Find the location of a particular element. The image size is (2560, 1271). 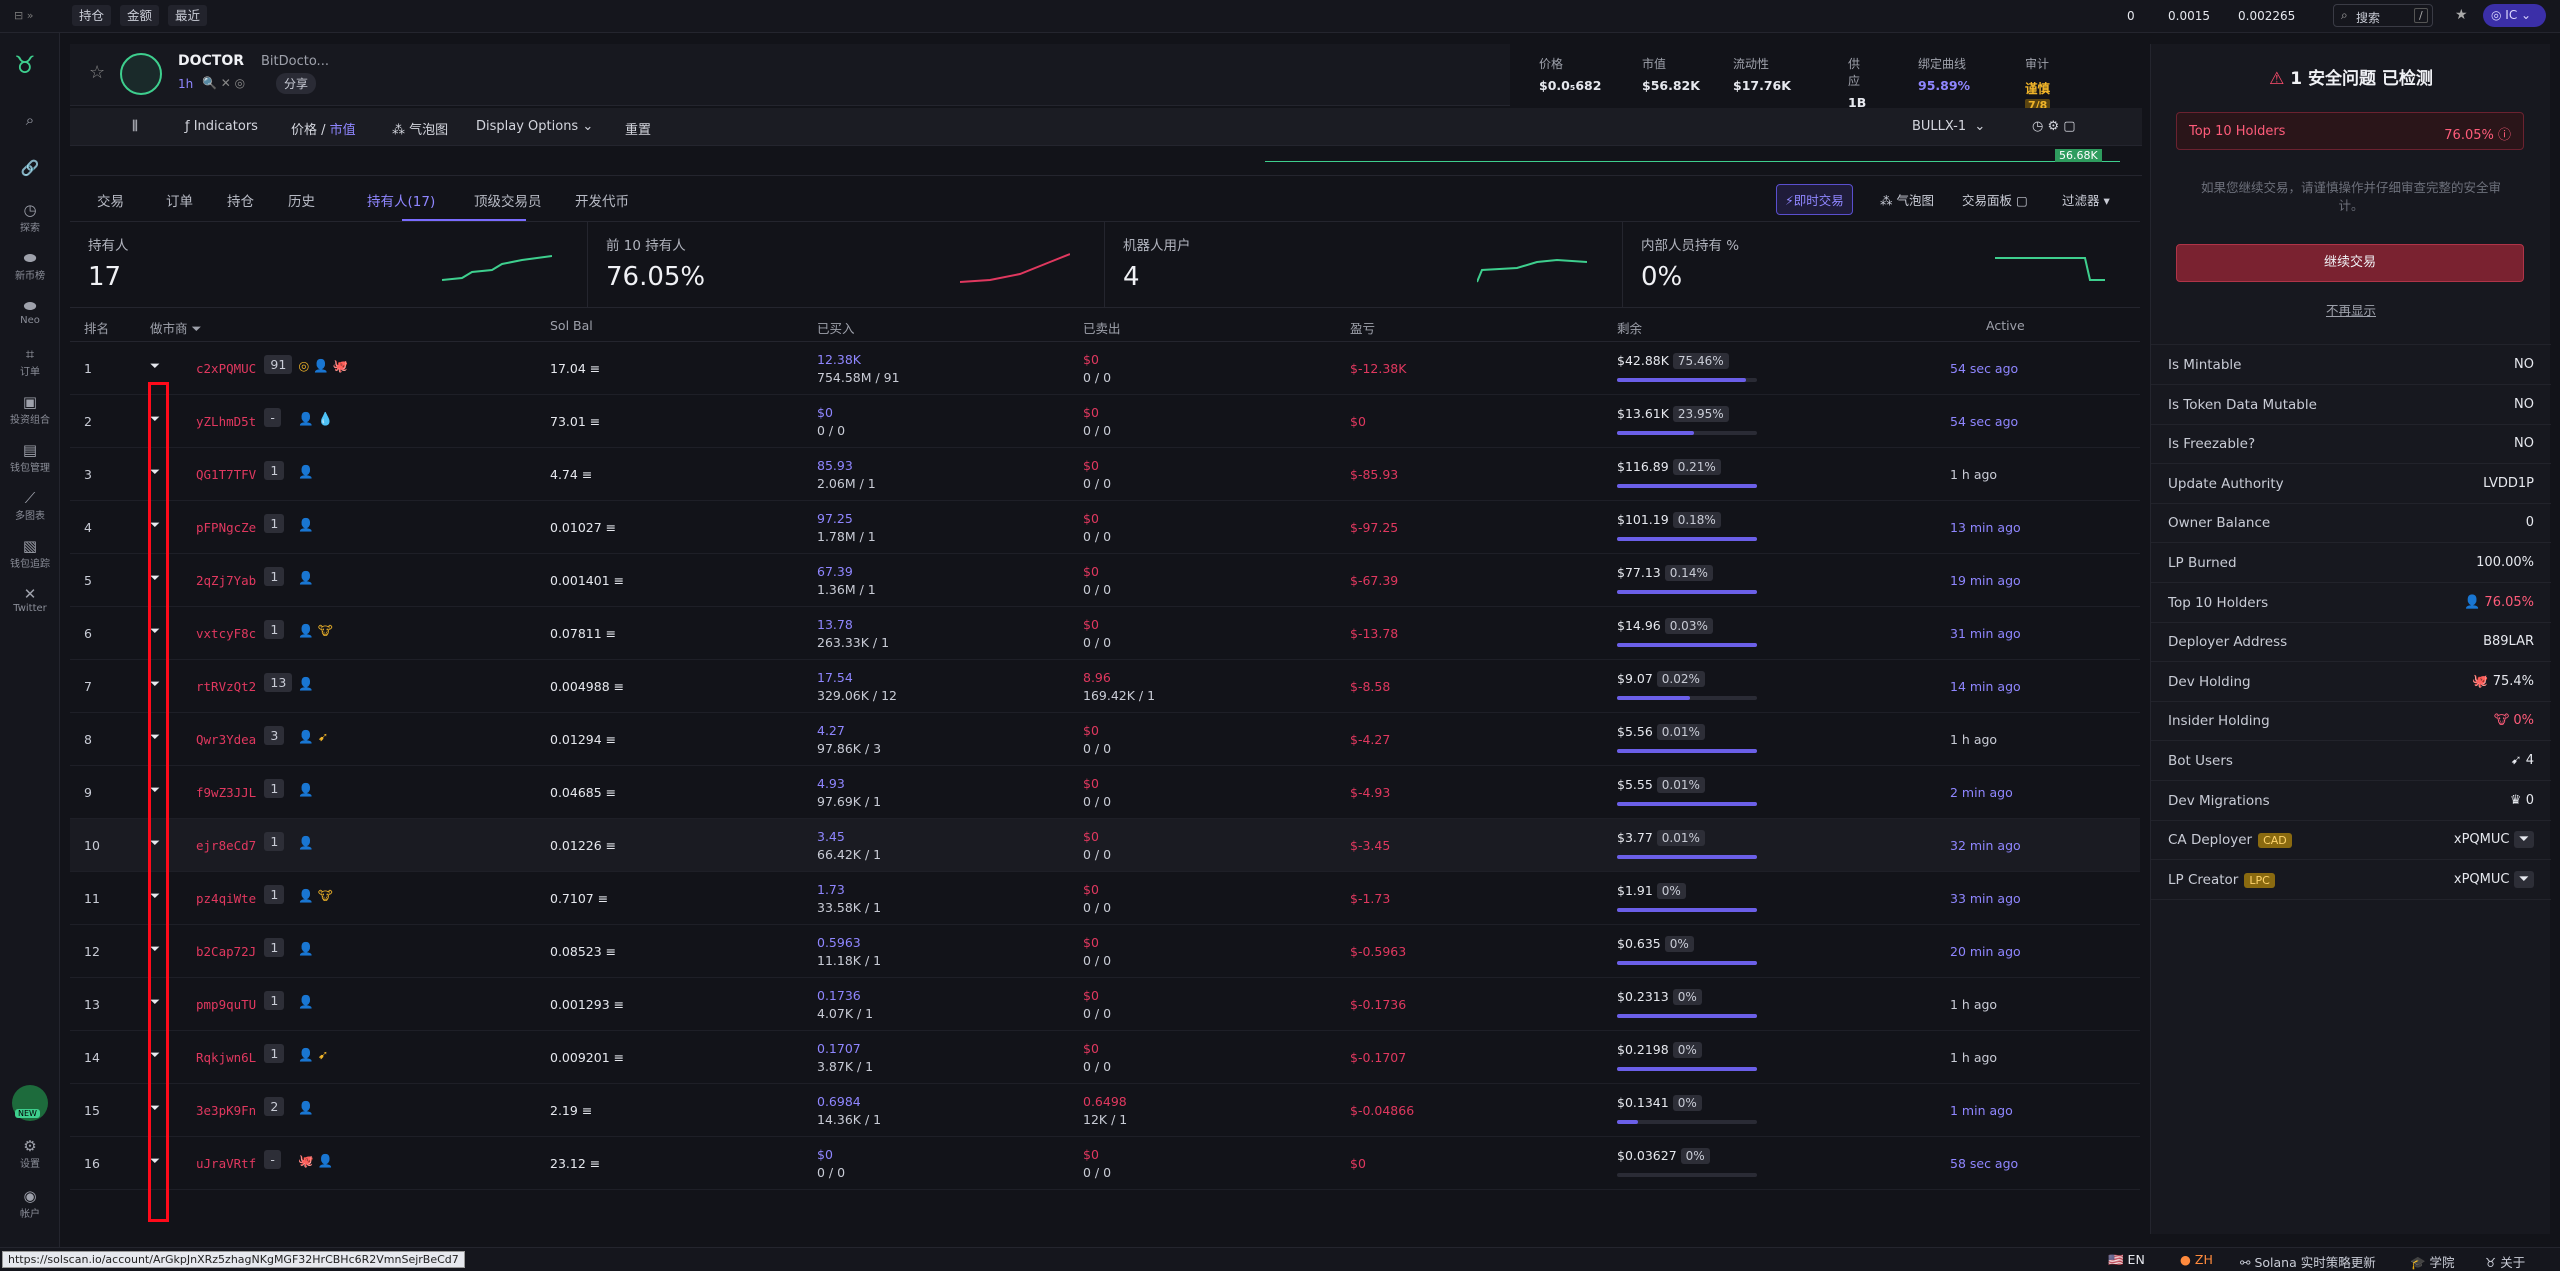

tab-orders: 订单 is located at coordinates (179, 200).